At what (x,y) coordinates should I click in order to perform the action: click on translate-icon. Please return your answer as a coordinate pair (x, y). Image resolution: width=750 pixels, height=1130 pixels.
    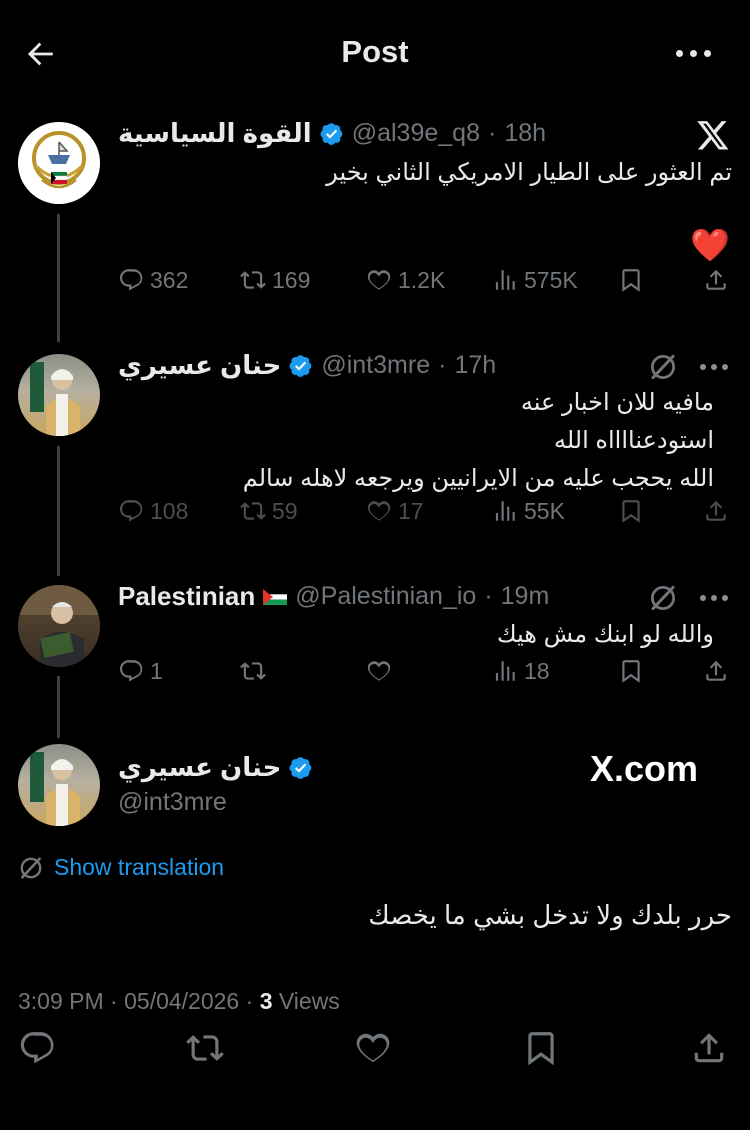
    Looking at the image, I should click on (31, 868).